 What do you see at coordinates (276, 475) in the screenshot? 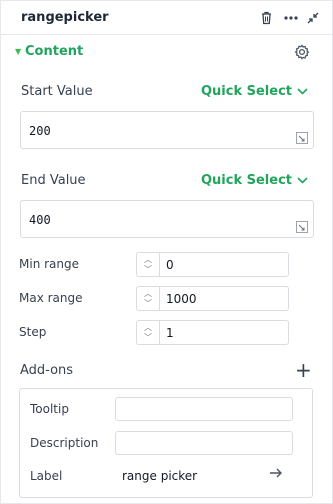
I see `arrow-right-icon` at bounding box center [276, 475].